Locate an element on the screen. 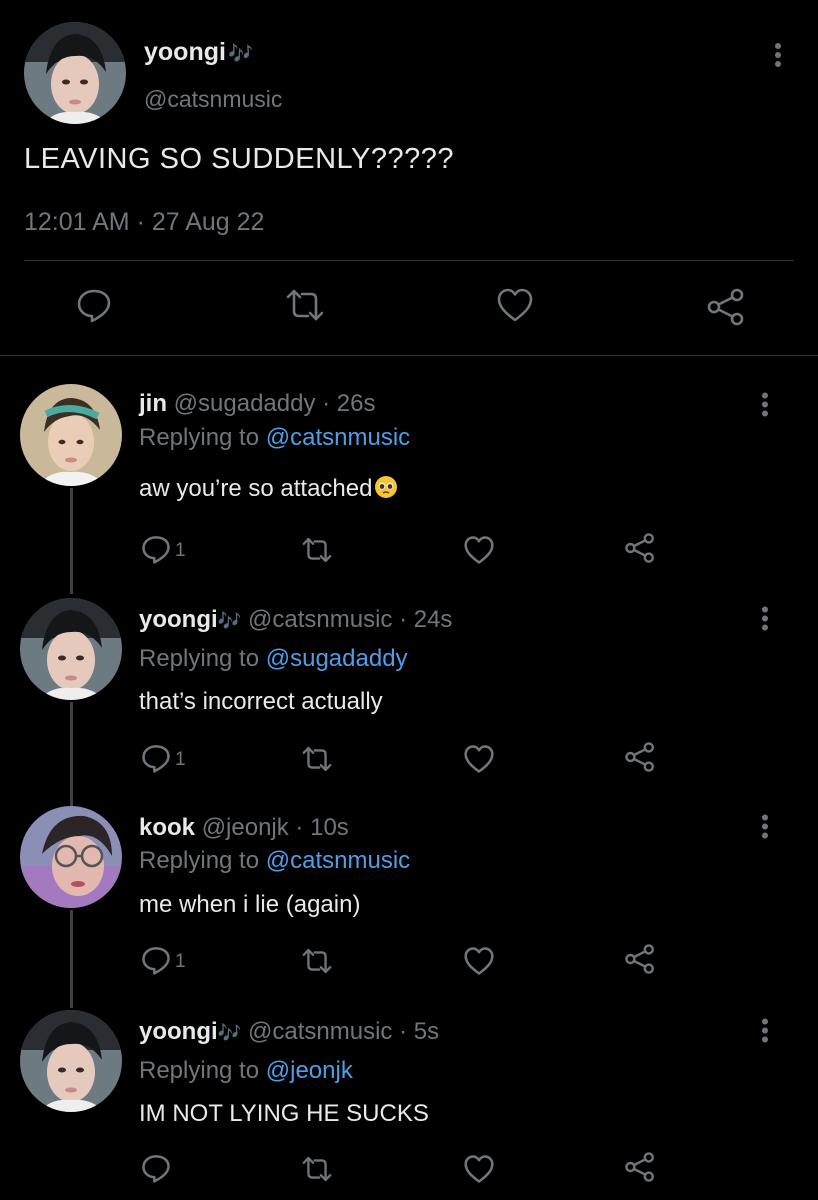 The width and height of the screenshot is (818, 1200). reply-text-content: aw you’re so attached is located at coordinates (256, 488).